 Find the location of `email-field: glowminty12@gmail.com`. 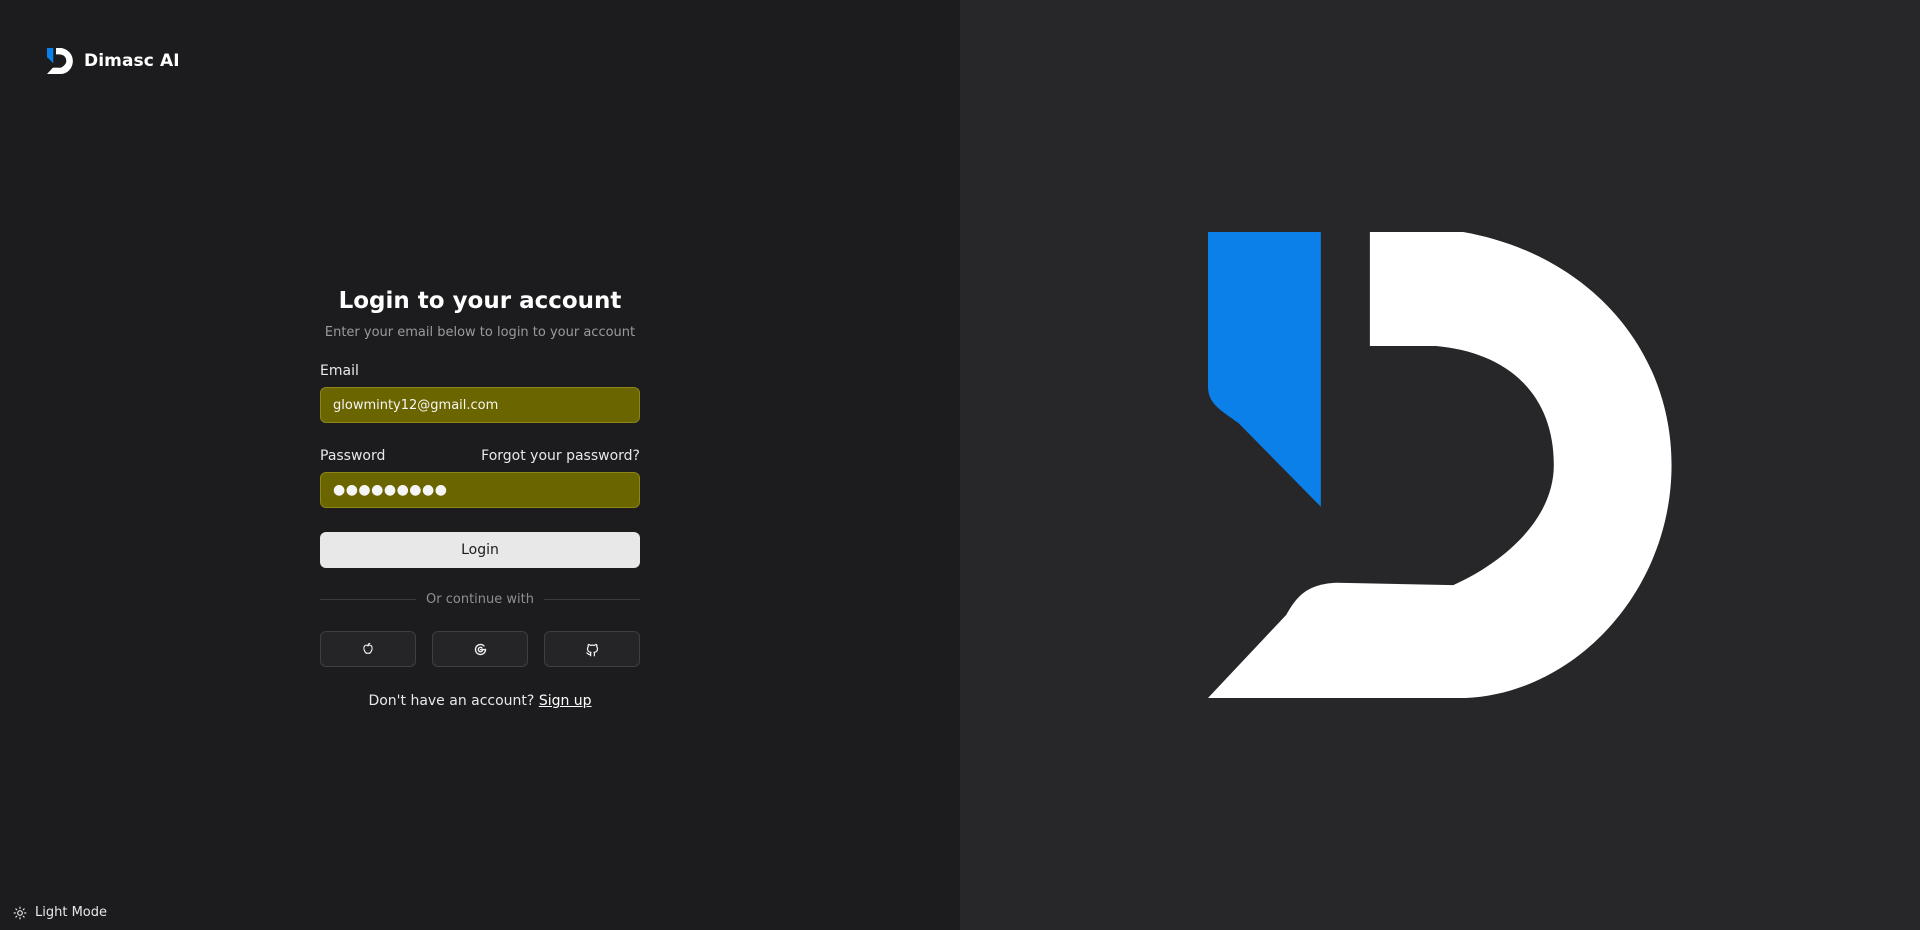

email-field: glowminty12@gmail.com is located at coordinates (480, 405).